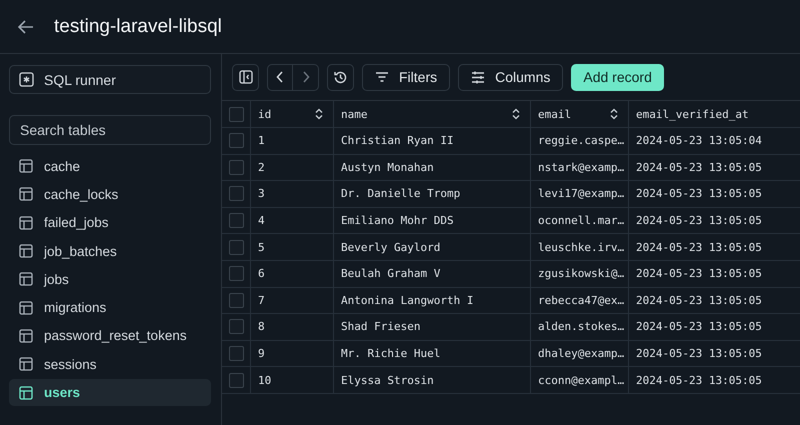 The height and width of the screenshot is (425, 800). I want to click on sliders-icon, so click(478, 77).